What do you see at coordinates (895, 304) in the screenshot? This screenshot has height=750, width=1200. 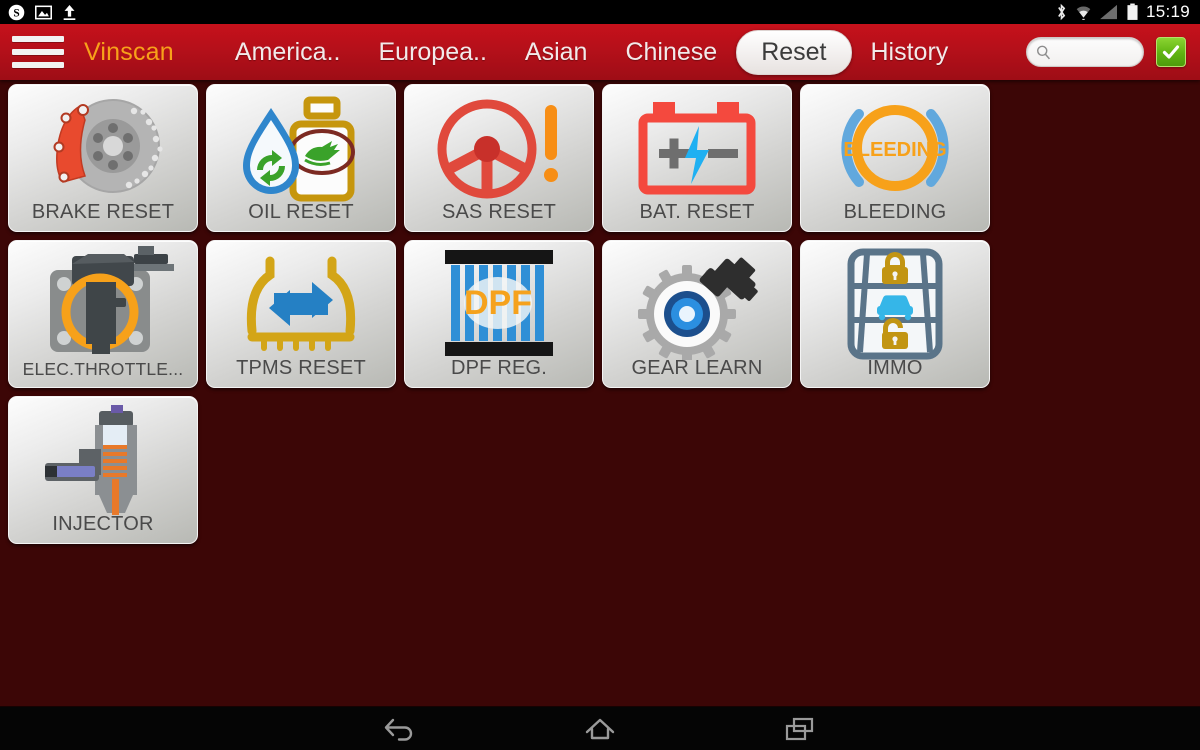 I see `key-fob-icon` at bounding box center [895, 304].